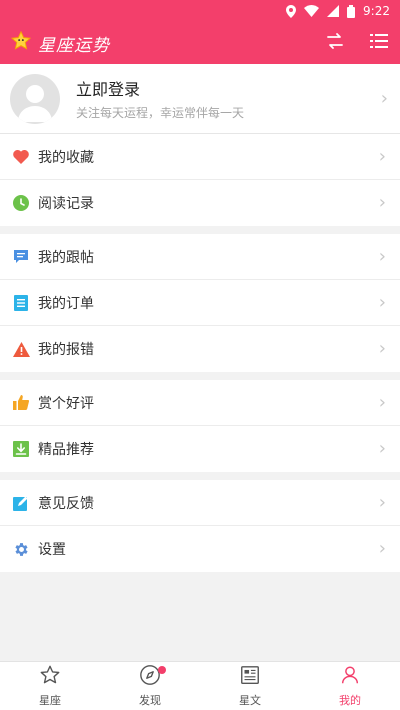  Describe the element at coordinates (312, 11) in the screenshot. I see `wifi-icon` at that location.